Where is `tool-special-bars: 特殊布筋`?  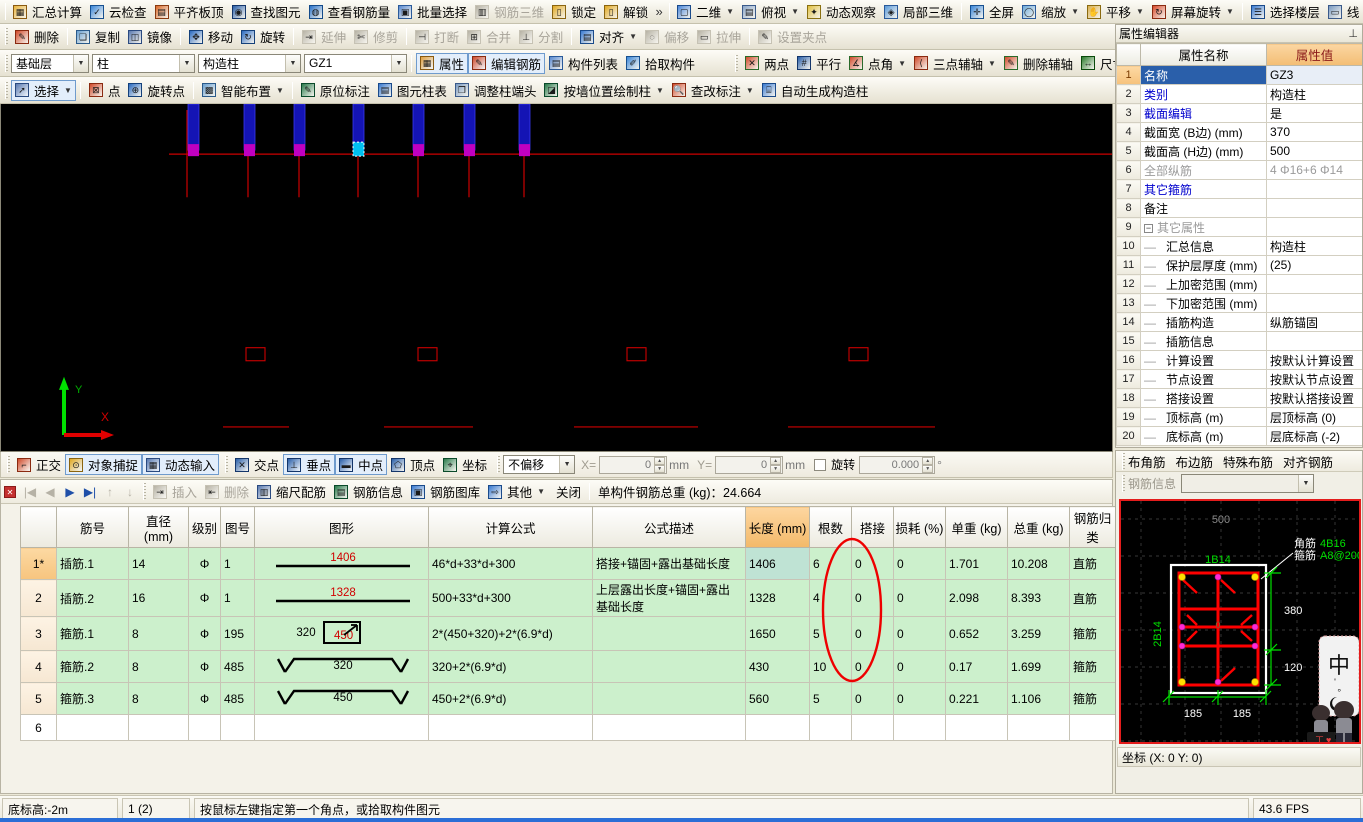 tool-special-bars: 特殊布筋 is located at coordinates (1248, 461).